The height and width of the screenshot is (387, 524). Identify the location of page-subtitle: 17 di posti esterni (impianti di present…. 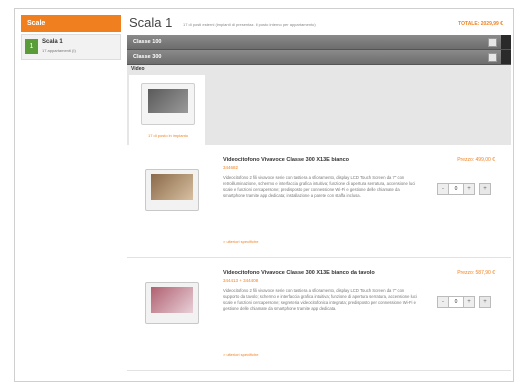
(249, 24).